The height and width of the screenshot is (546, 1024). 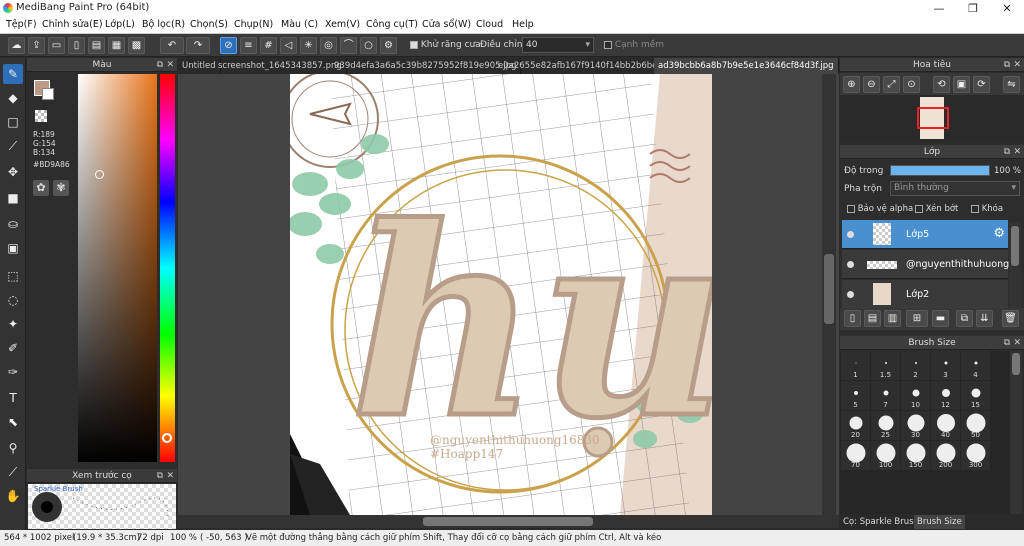 What do you see at coordinates (13, 98) in the screenshot?
I see `eraser-tool-icon: ◆` at bounding box center [13, 98].